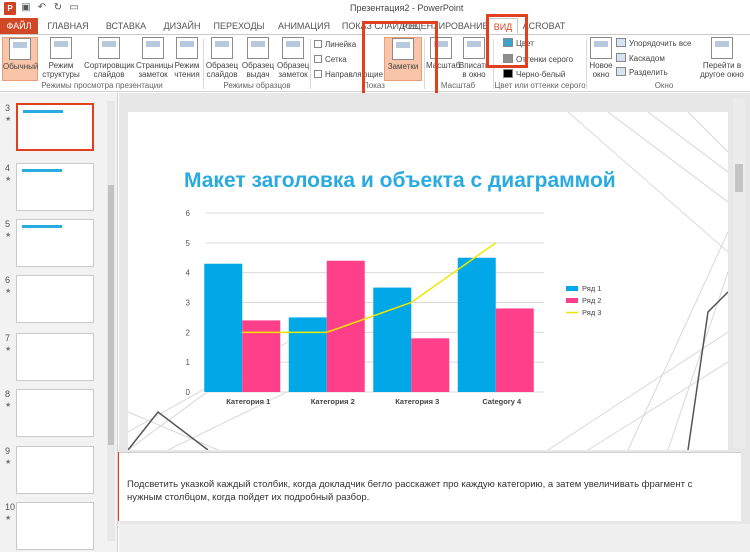 The width and height of the screenshot is (750, 552). Describe the element at coordinates (640, 59) in the screenshot. I see `cascade-option: Каскадом` at that location.